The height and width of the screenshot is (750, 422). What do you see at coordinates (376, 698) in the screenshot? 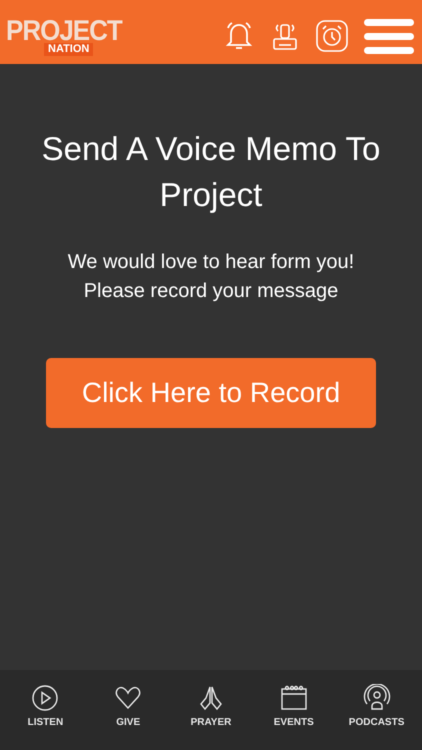
I see `podcast-icon` at bounding box center [376, 698].